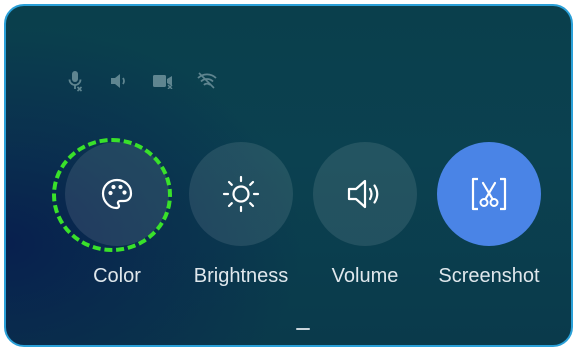  I want to click on screenshot-scissors-icon, so click(489, 194).